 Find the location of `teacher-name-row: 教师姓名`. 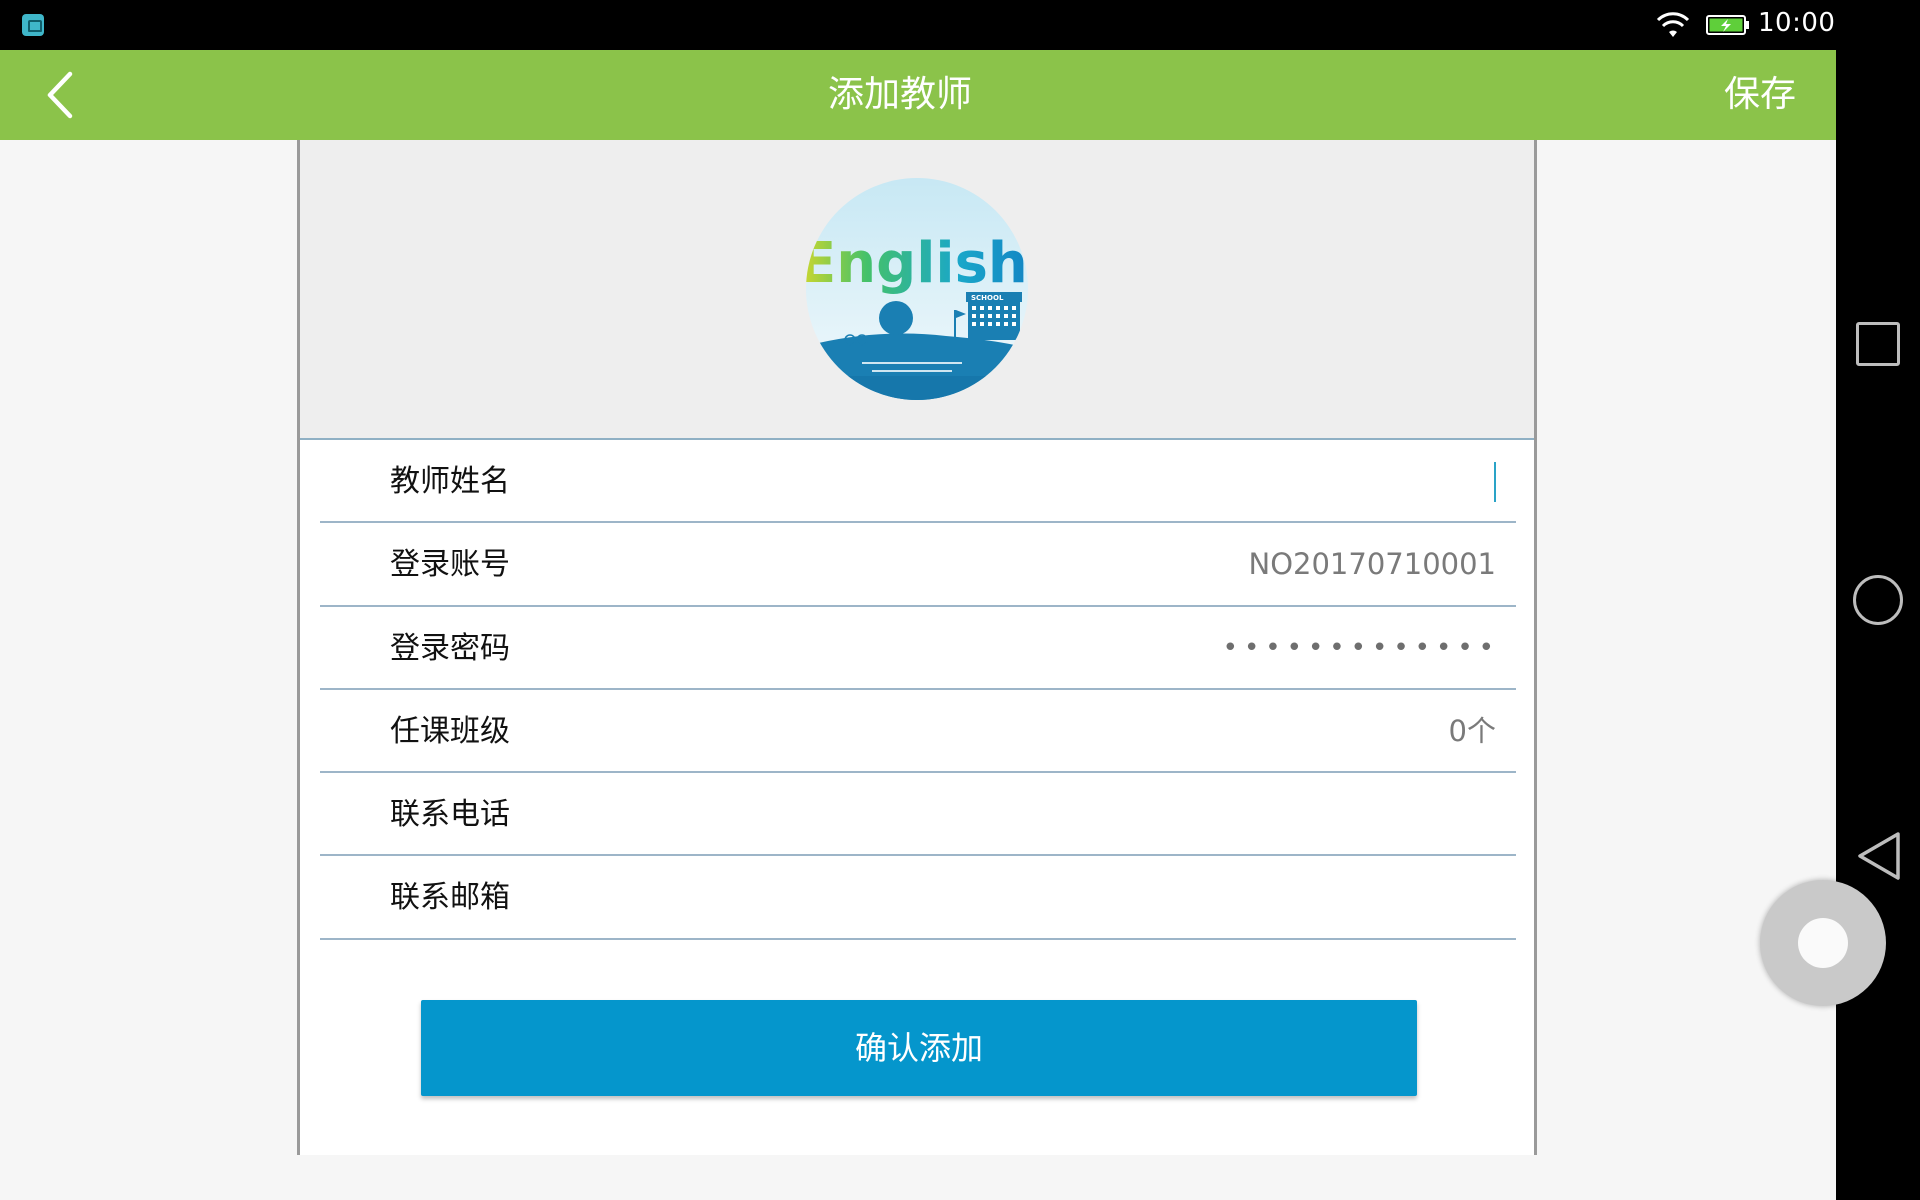

teacher-name-row: 教师姓名 is located at coordinates (918, 482).